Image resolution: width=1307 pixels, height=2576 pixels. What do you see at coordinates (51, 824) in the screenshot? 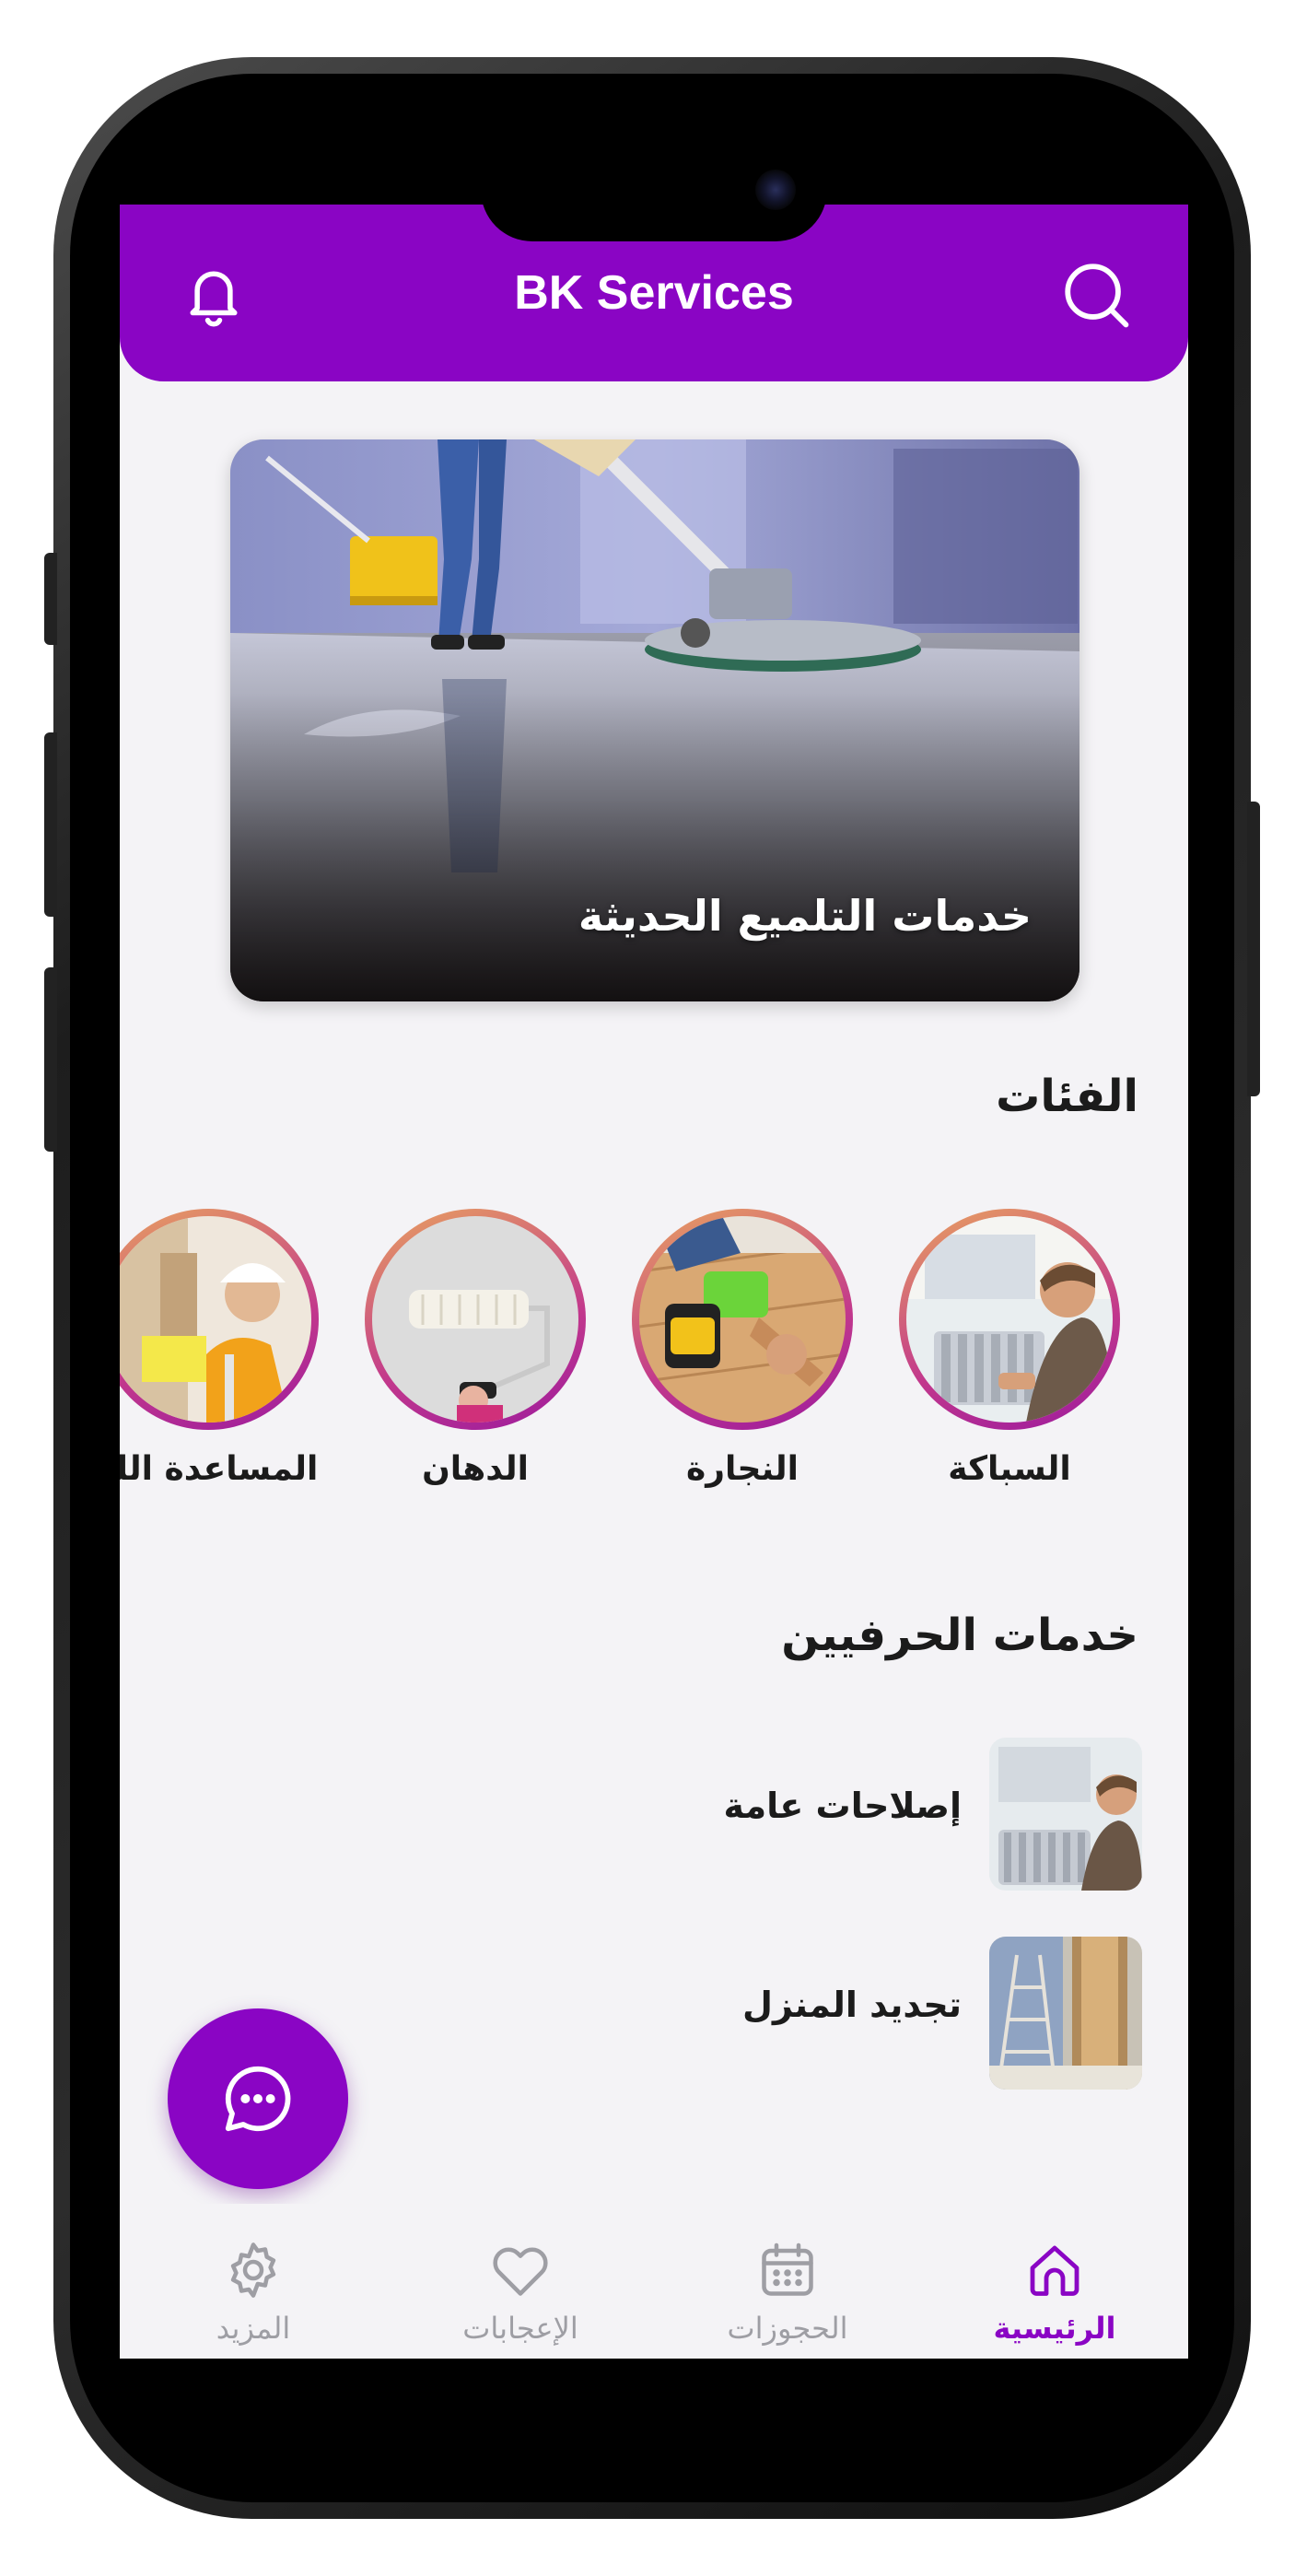
I see `volume-up-button` at bounding box center [51, 824].